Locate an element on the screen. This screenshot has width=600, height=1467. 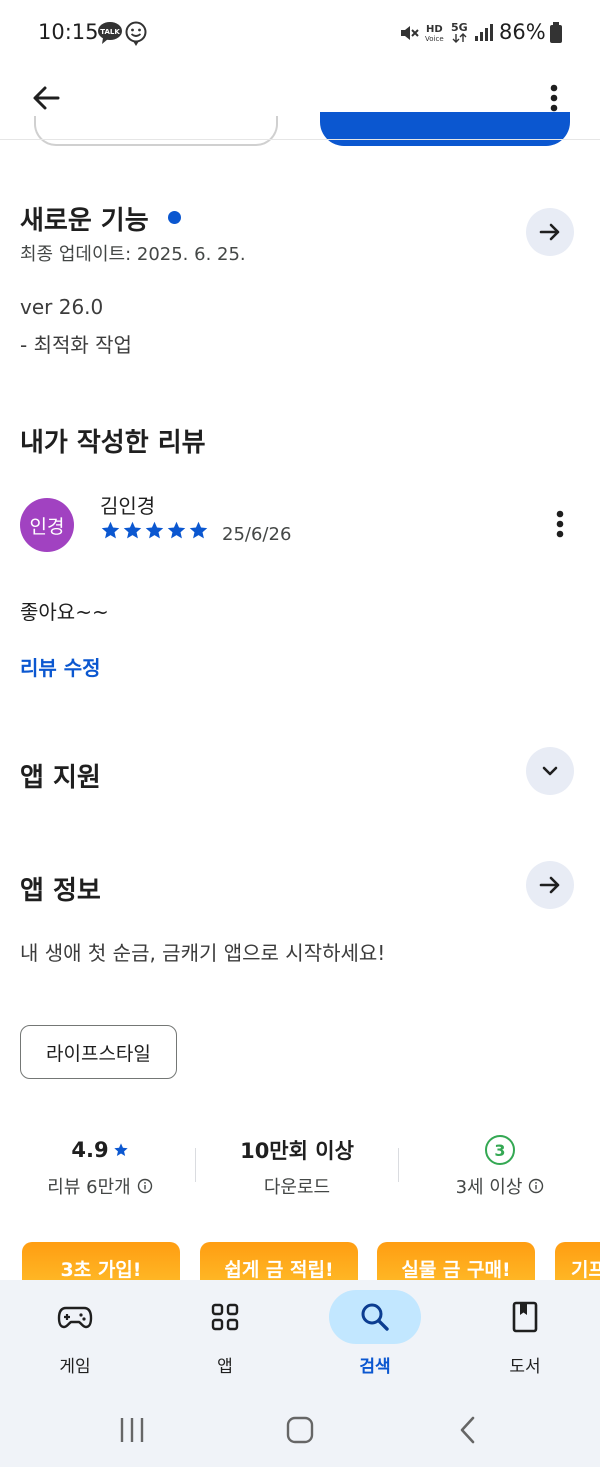
mute-icon is located at coordinates (409, 35).